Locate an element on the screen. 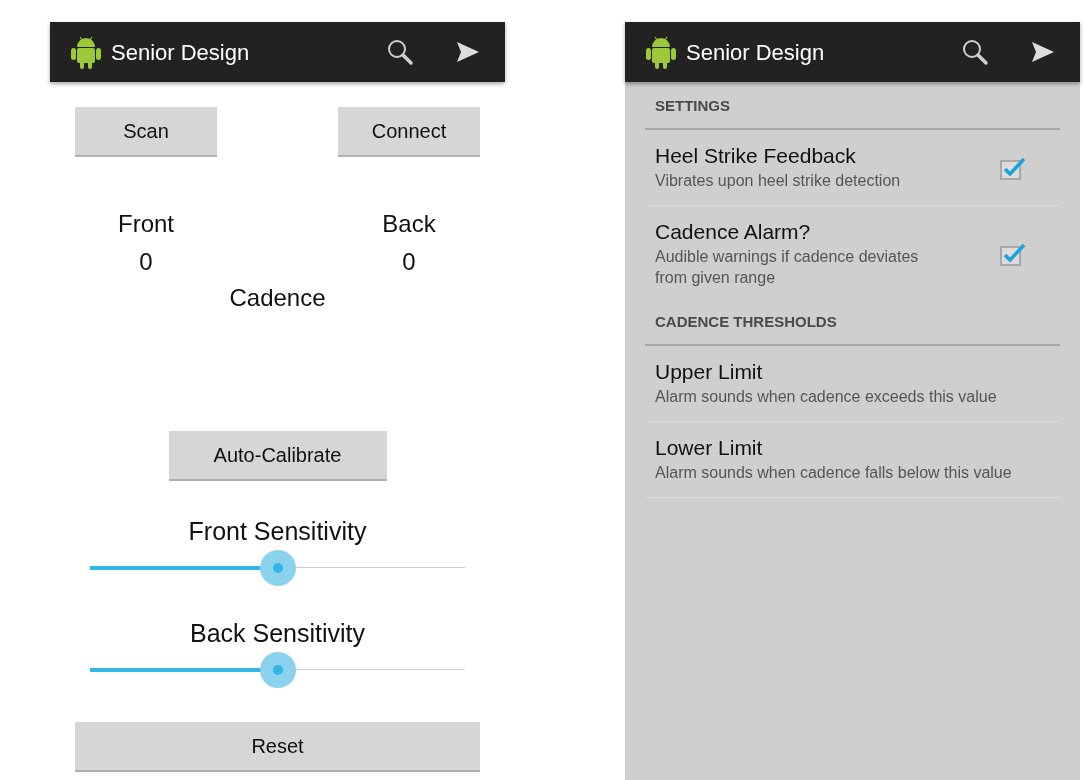 Image resolution: width=1084 pixels, height=780 pixels. settings-item: Cadence Alarm? Audible warnings if cadence deviates from given range is located at coordinates (852, 254).